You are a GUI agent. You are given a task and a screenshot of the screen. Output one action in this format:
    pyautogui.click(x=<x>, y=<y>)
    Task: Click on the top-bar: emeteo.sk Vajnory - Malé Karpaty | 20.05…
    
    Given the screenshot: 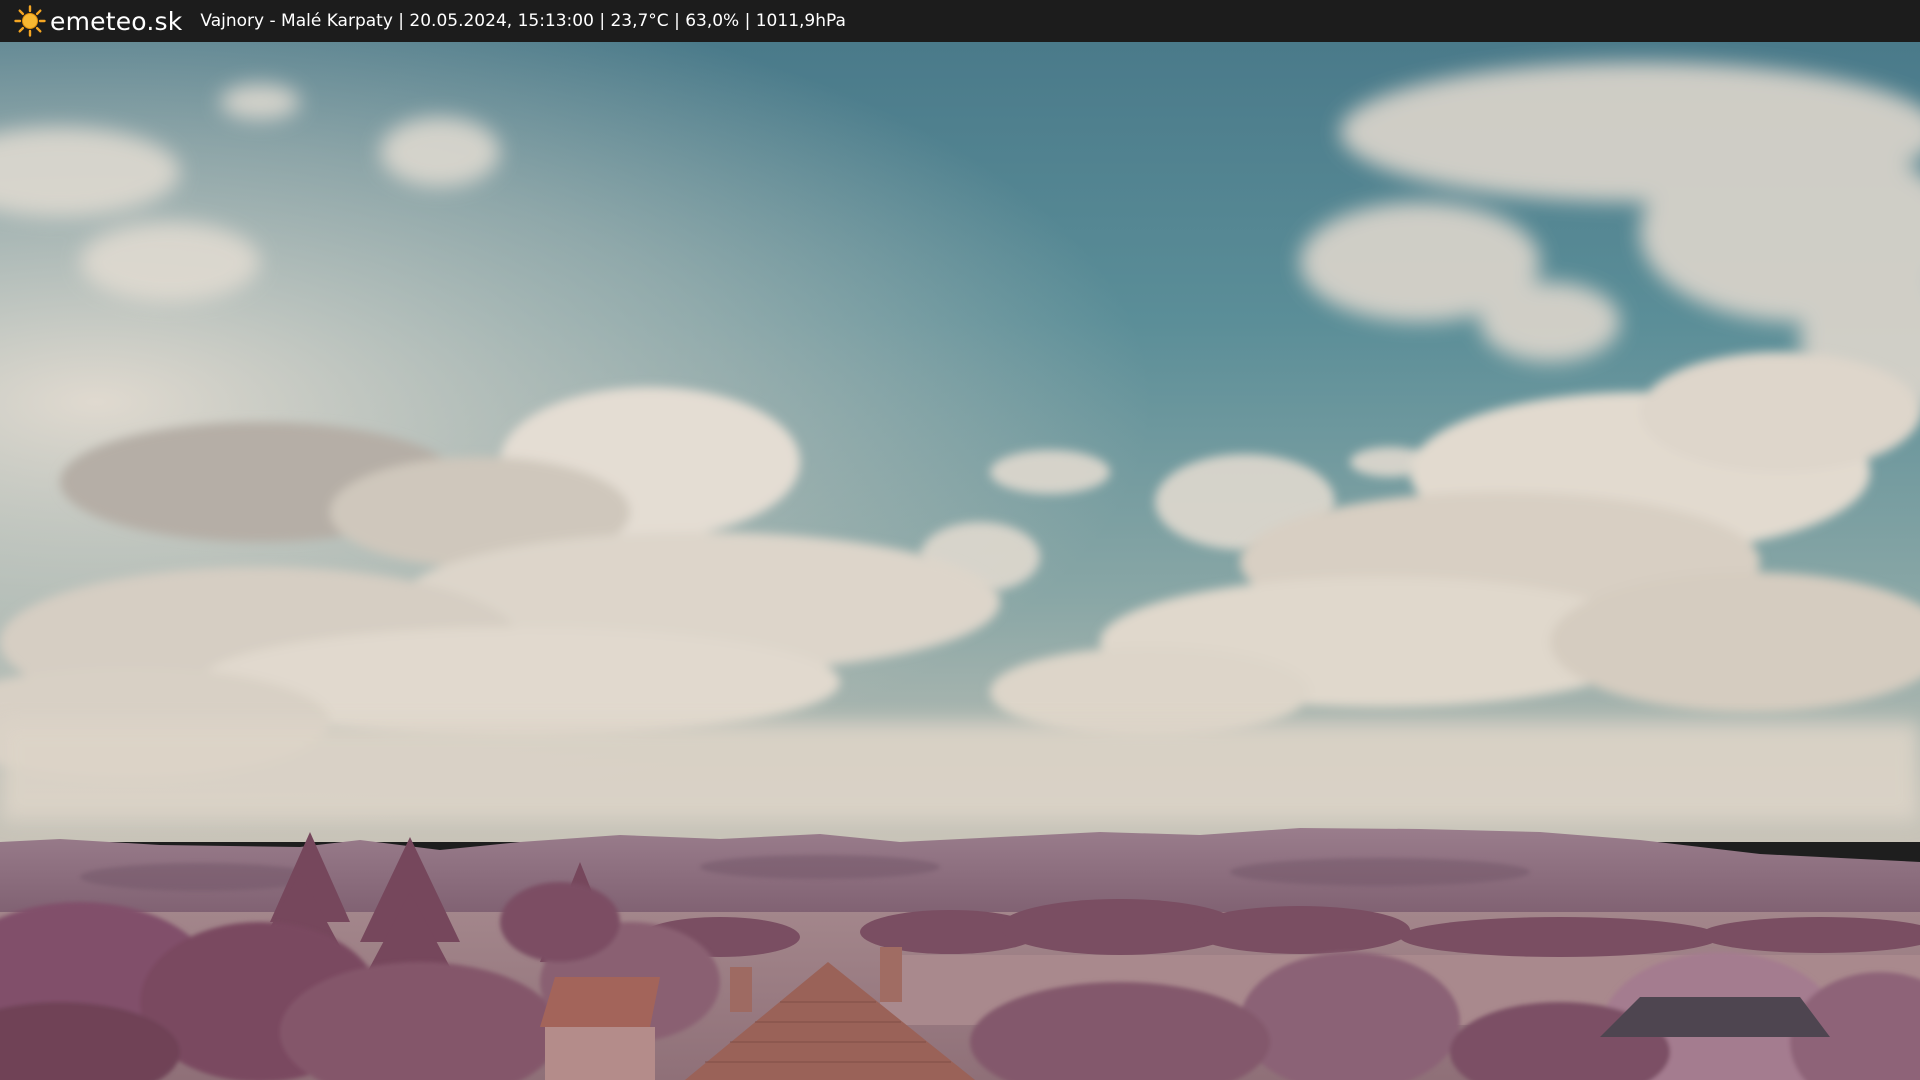 What is the action you would take?
    pyautogui.click(x=960, y=21)
    